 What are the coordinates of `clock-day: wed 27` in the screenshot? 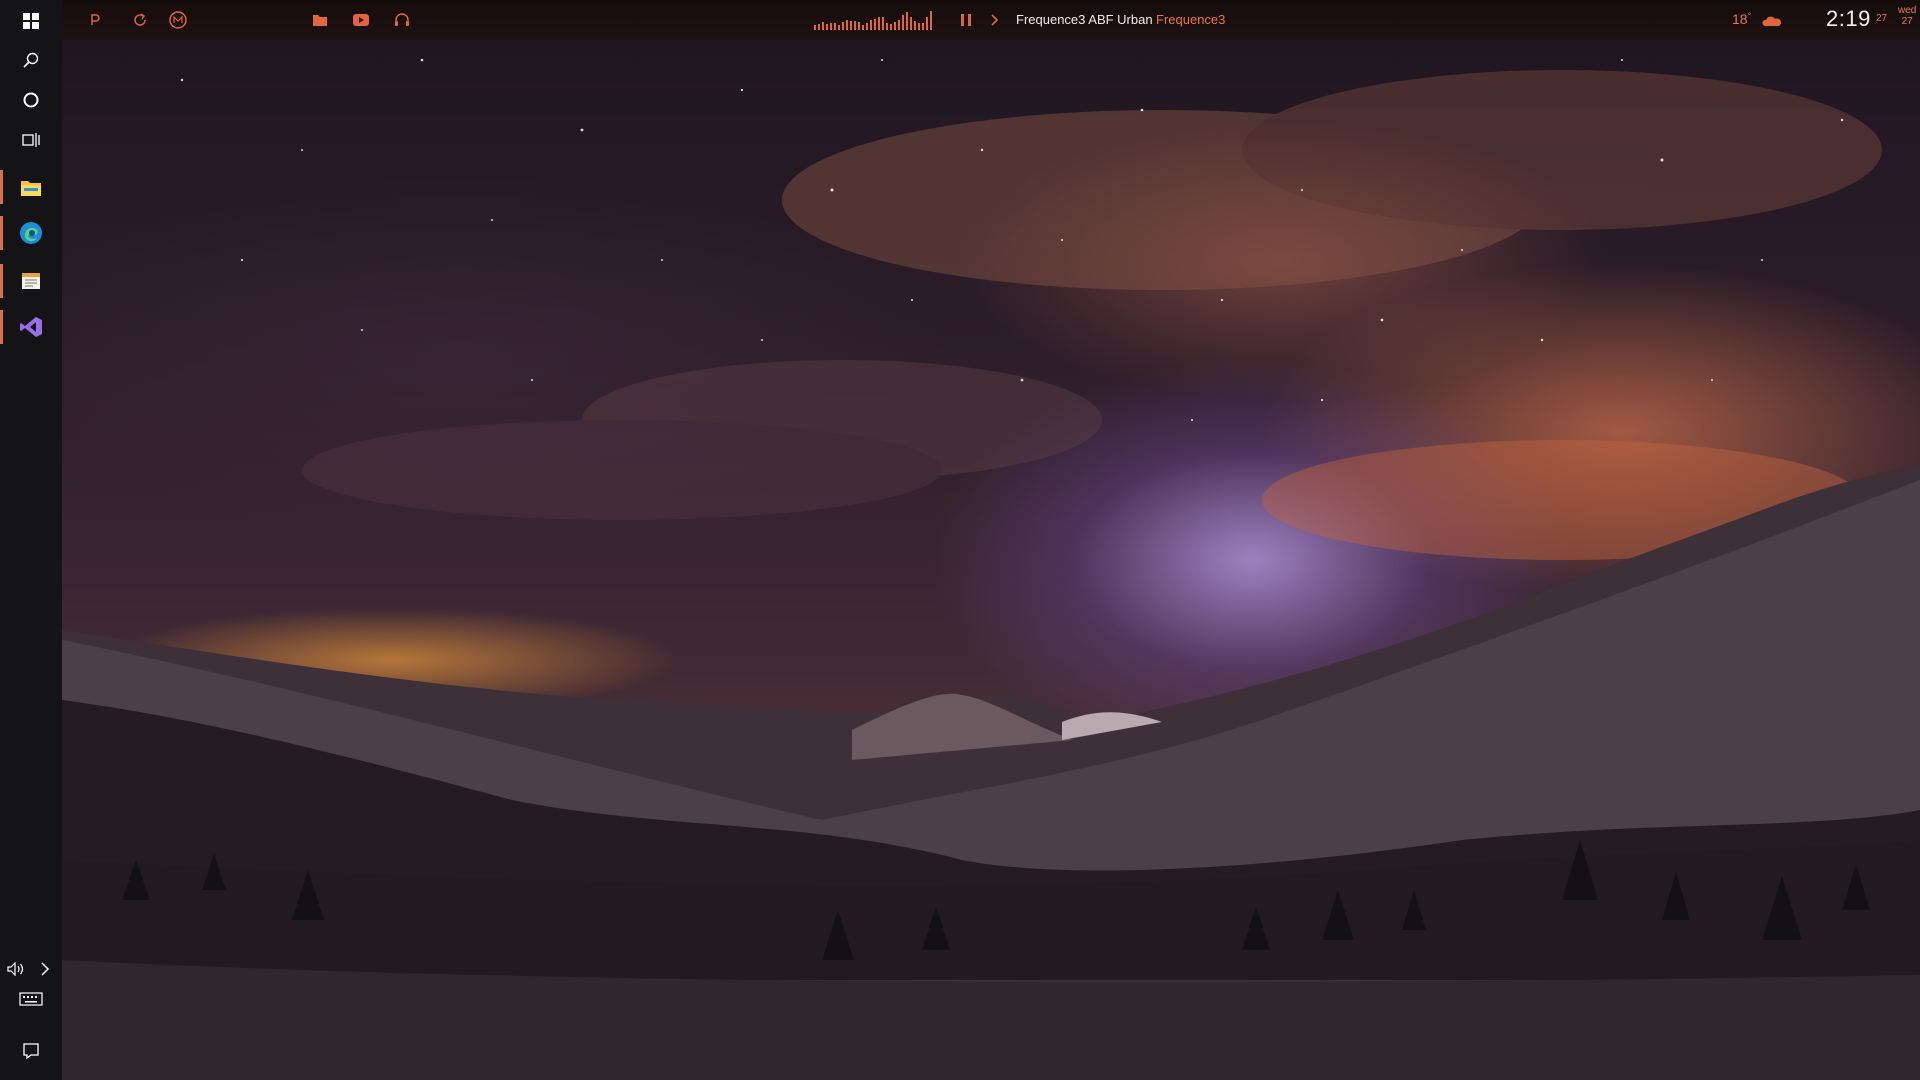 It's located at (1907, 16).